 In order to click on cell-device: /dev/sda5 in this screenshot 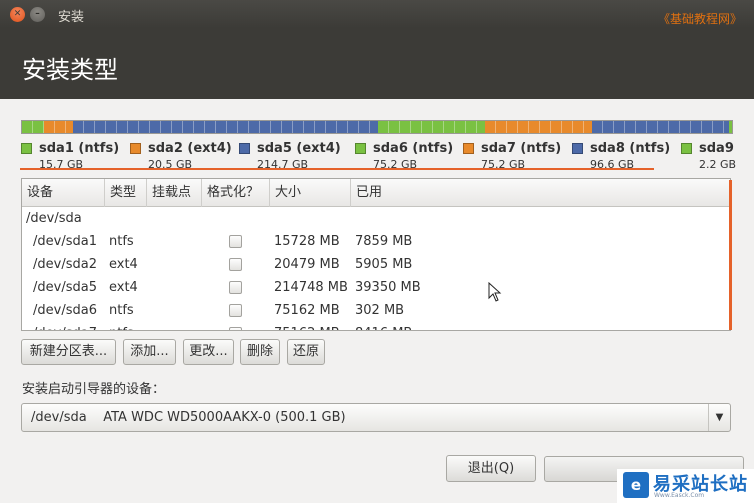, I will do `click(65, 287)`.